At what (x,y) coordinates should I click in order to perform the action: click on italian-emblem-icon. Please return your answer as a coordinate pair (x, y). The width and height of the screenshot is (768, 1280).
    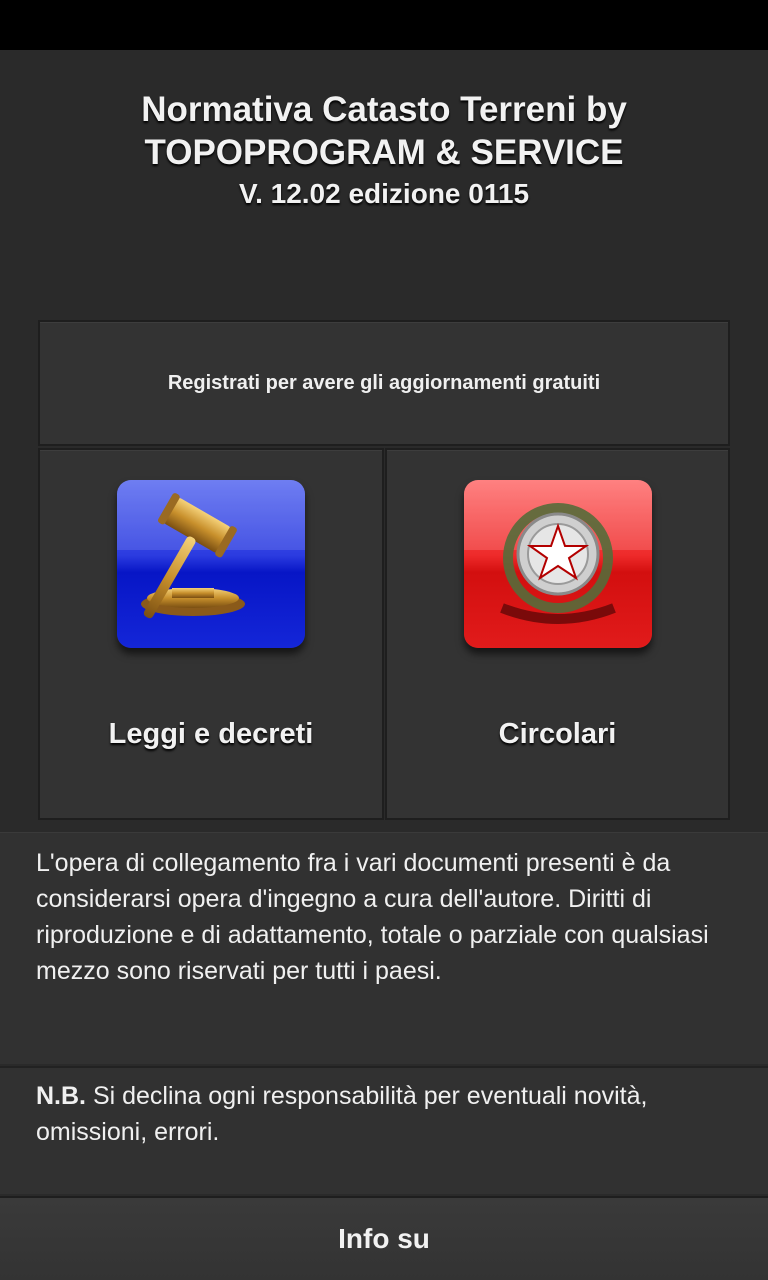
    Looking at the image, I should click on (557, 564).